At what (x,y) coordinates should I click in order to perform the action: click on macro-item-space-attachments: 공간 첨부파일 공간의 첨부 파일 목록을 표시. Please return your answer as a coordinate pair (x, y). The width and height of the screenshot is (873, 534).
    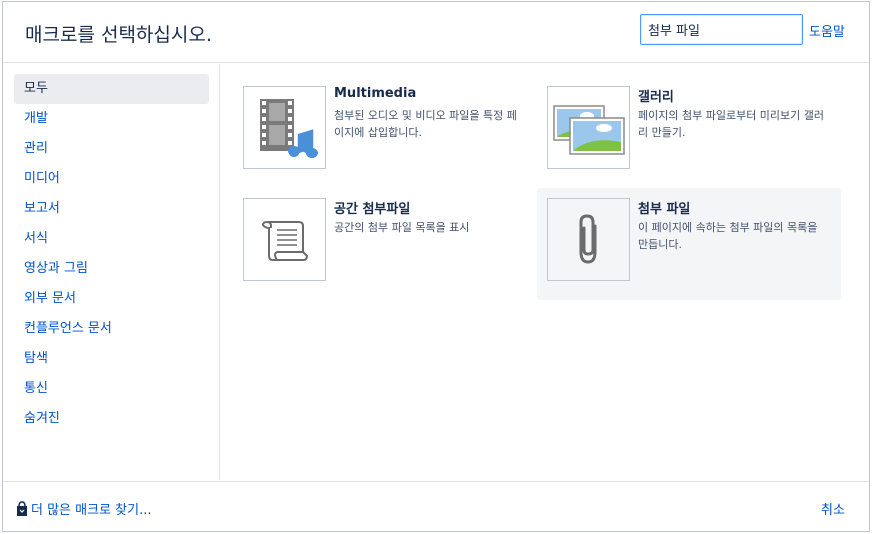
    Looking at the image, I should click on (385, 244).